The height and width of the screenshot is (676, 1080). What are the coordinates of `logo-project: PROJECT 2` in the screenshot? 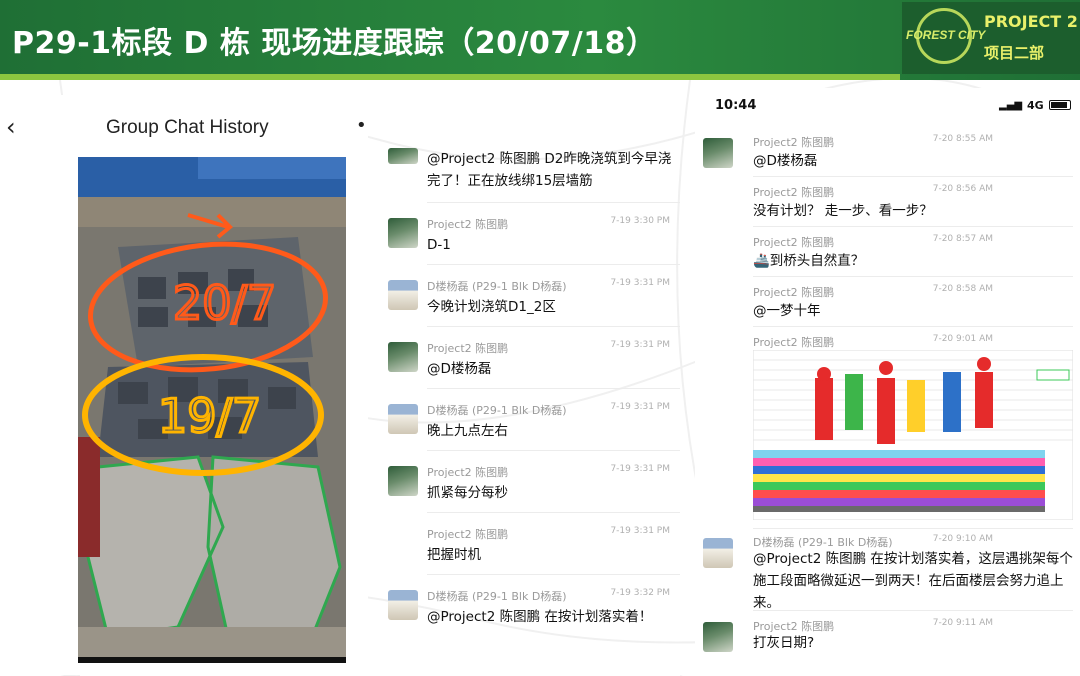 It's located at (1031, 21).